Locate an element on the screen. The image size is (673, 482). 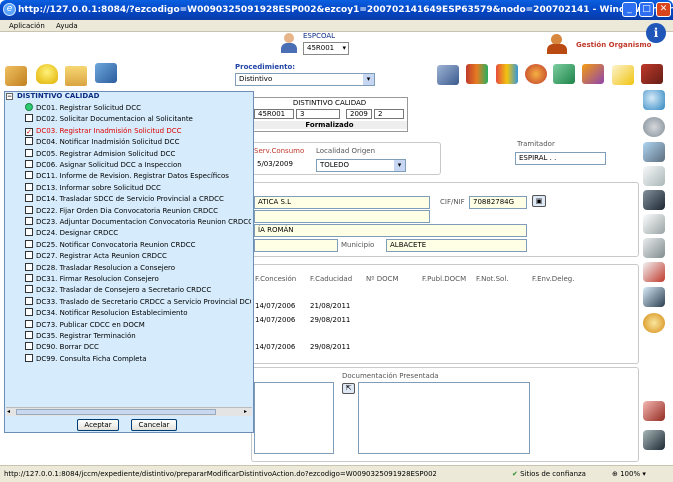
pages-icon is located at coordinates (654, 176).